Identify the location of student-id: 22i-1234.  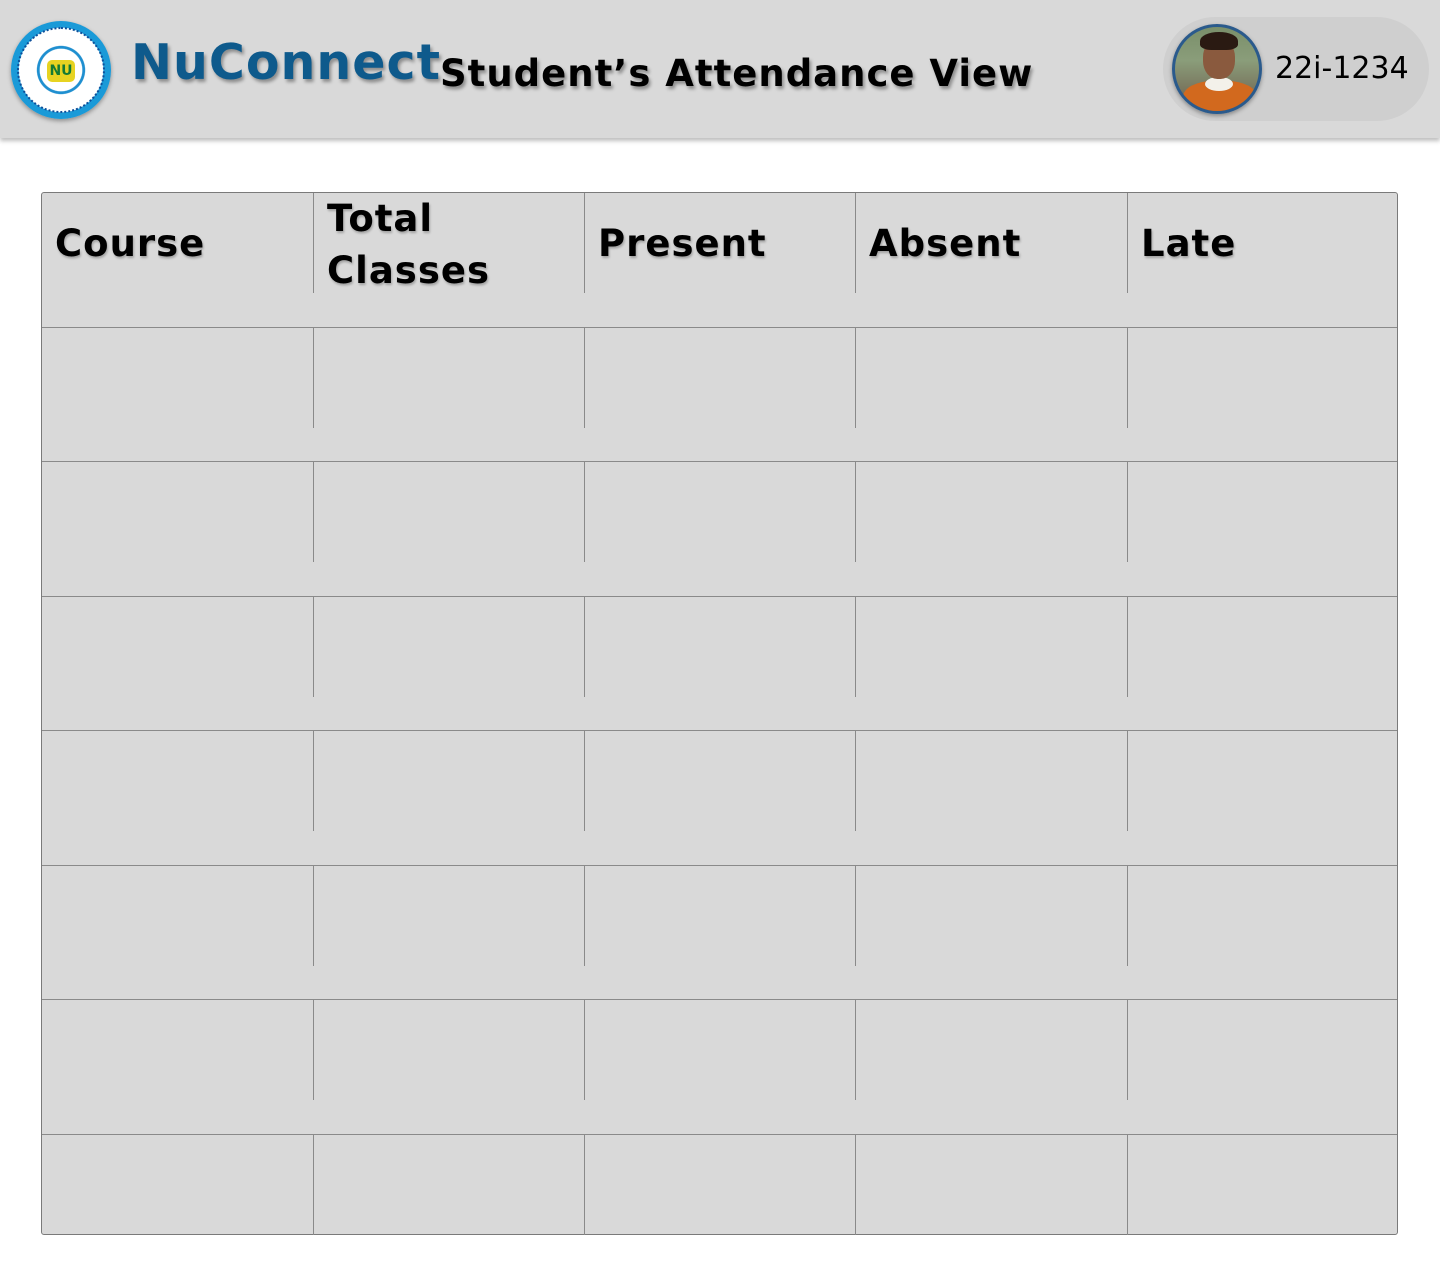
(1342, 68).